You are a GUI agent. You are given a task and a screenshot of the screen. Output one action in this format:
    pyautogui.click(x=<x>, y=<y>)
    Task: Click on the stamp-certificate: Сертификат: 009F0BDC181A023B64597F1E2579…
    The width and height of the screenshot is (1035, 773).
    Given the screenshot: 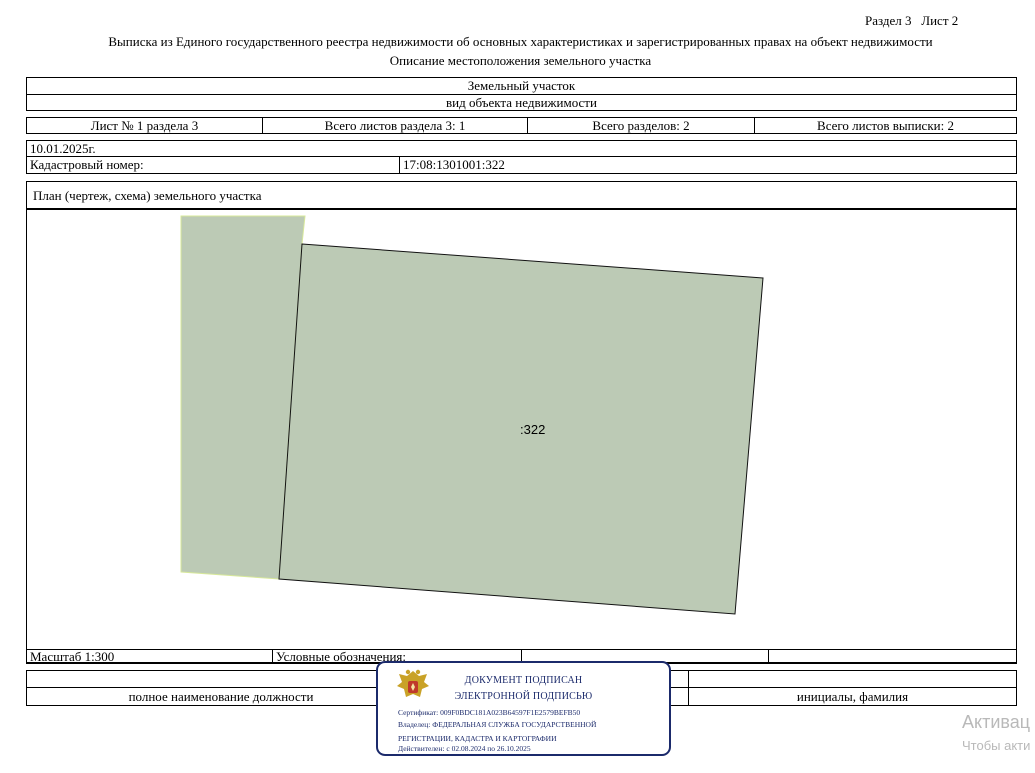 What is the action you would take?
    pyautogui.click(x=489, y=712)
    